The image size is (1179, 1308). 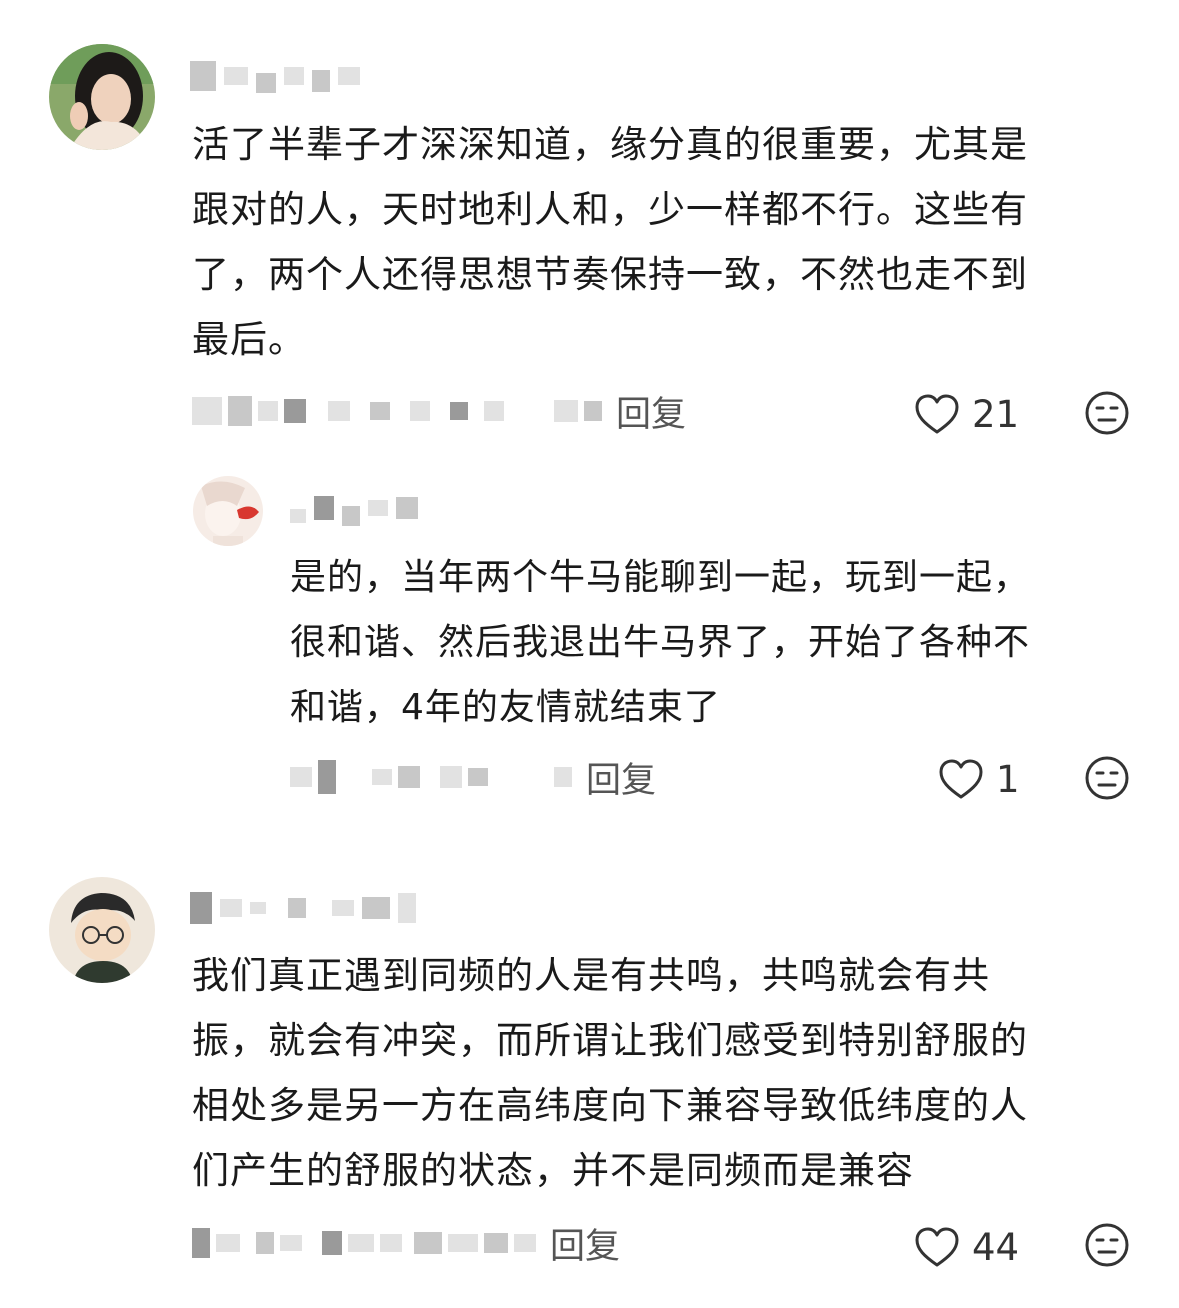 I want to click on like-count: 21, so click(x=996, y=414).